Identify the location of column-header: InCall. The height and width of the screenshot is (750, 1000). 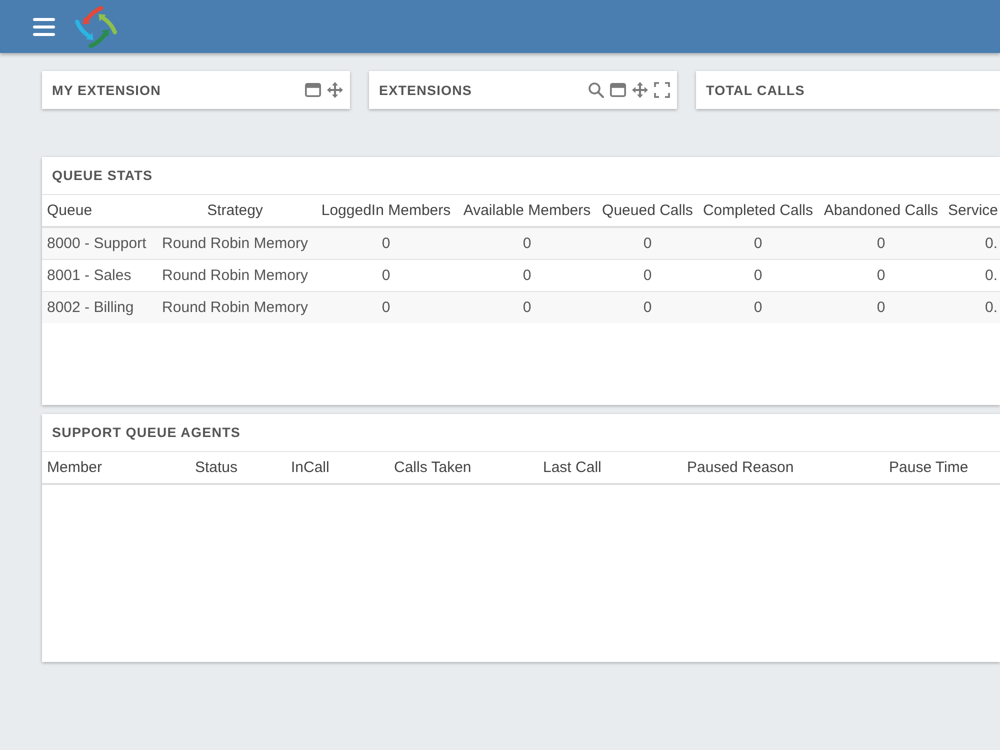
(337, 468).